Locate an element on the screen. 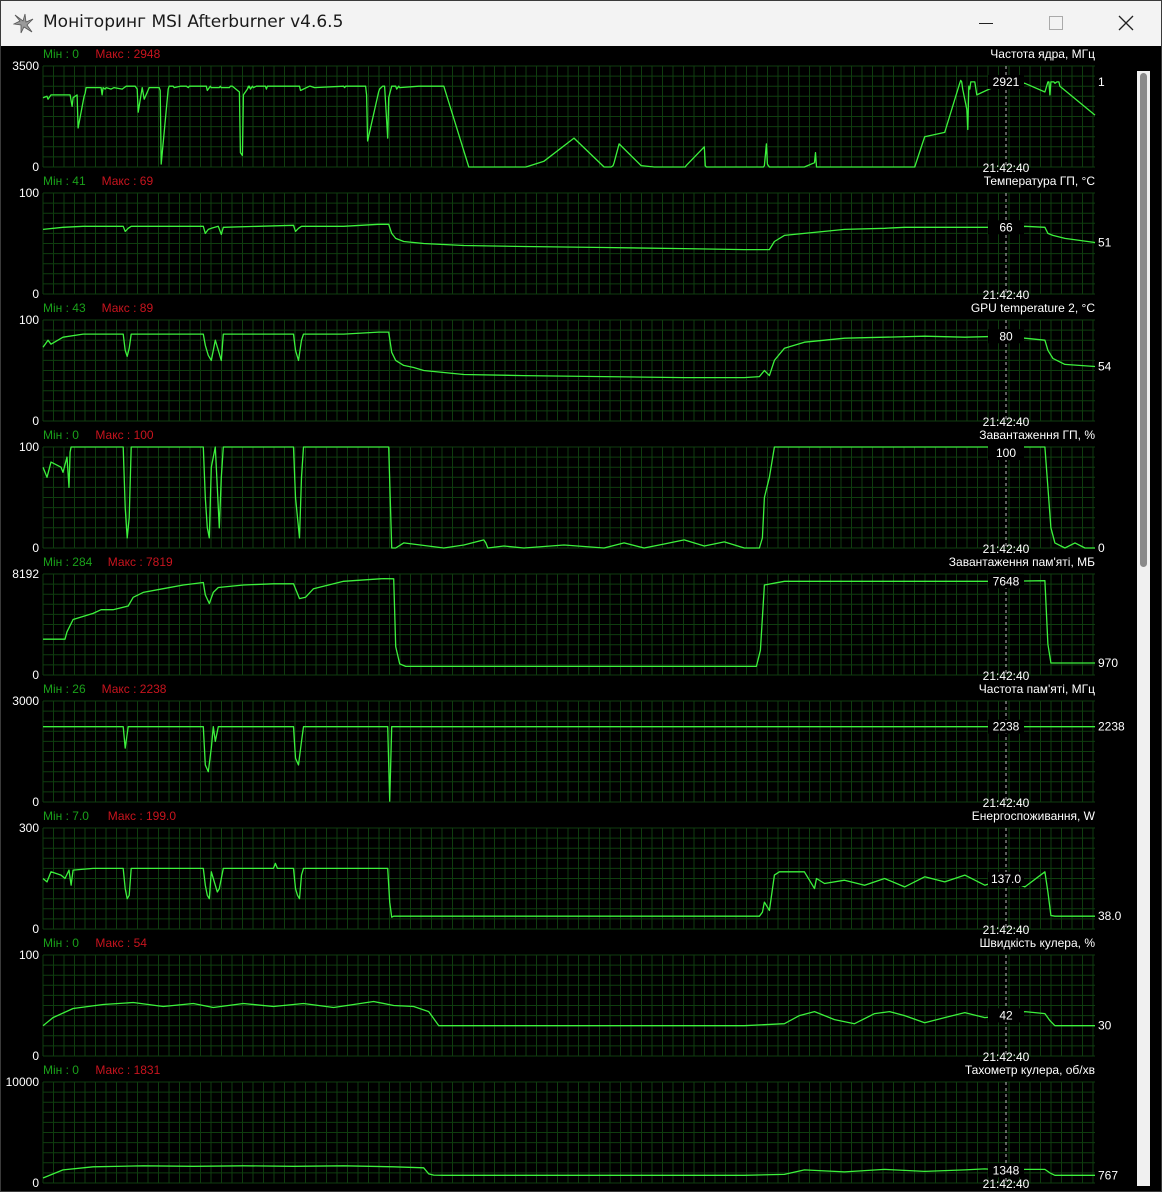 Image resolution: width=1162 pixels, height=1192 pixels. graph-title: Швидкість кулера, % is located at coordinates (1037, 943).